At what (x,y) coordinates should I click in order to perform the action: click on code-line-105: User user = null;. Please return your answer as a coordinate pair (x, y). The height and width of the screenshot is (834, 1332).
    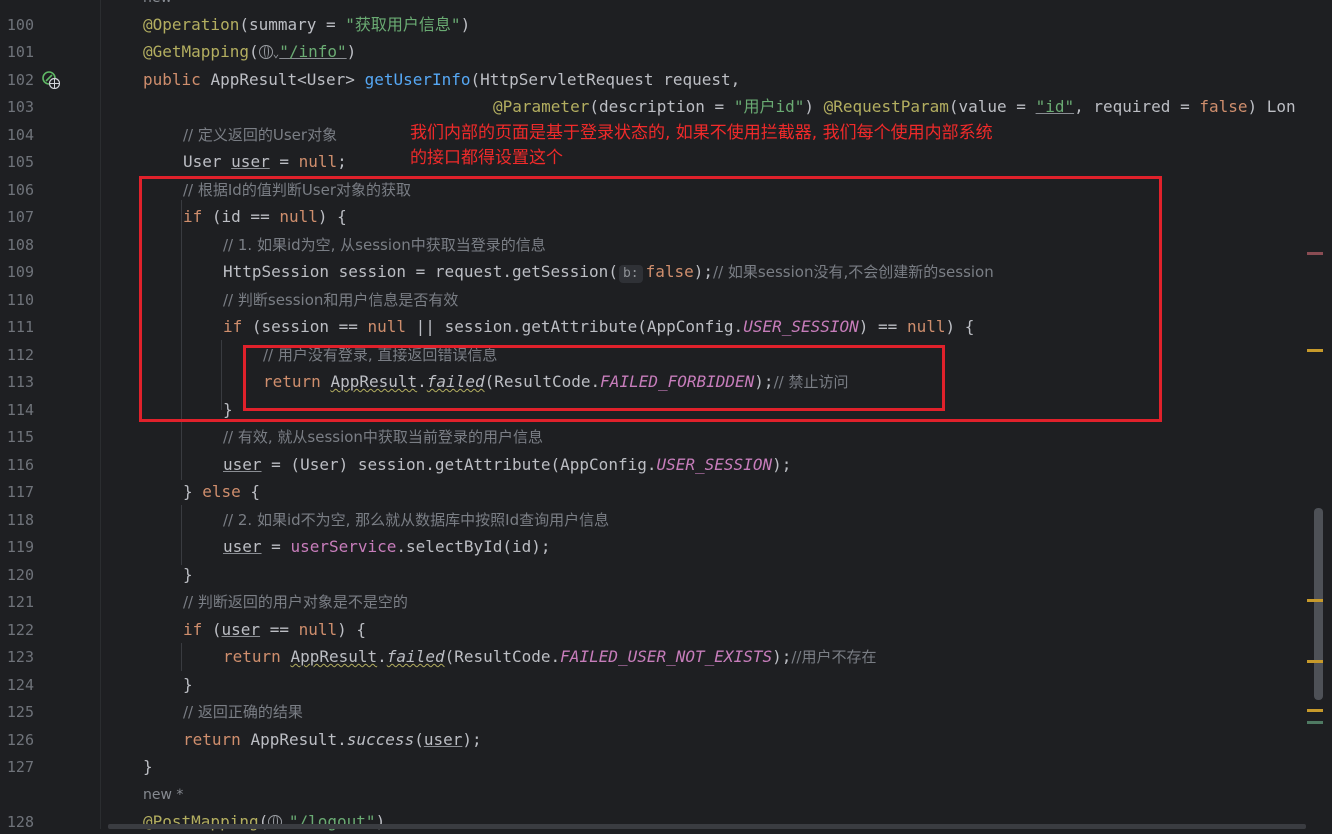
    Looking at the image, I should click on (265, 161).